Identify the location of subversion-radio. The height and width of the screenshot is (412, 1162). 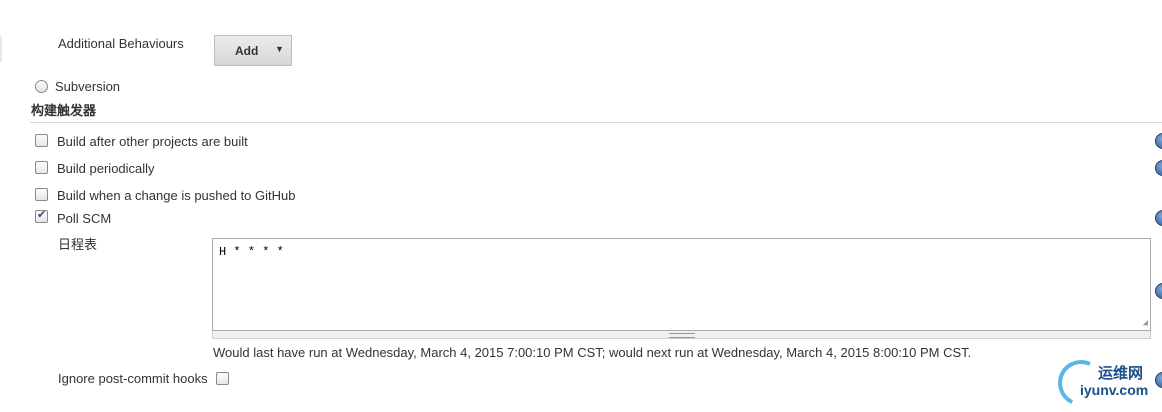
(41, 86).